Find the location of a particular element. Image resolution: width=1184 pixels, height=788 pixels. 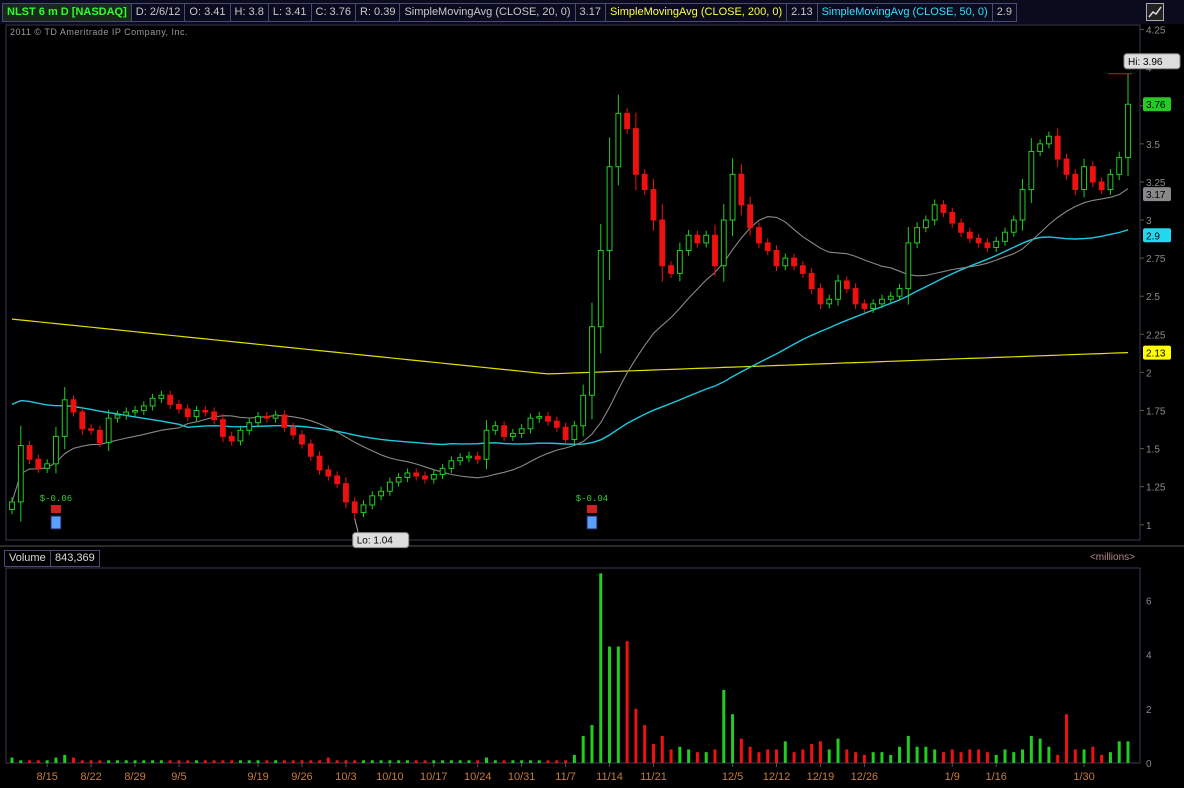

date-tick-label: 10/10 is located at coordinates (390, 777).